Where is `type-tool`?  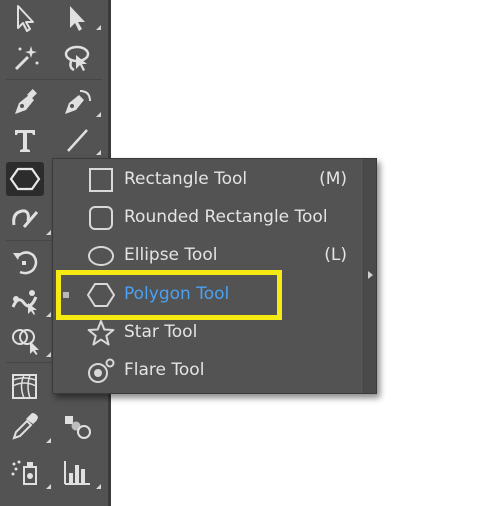 type-tool is located at coordinates (25, 140).